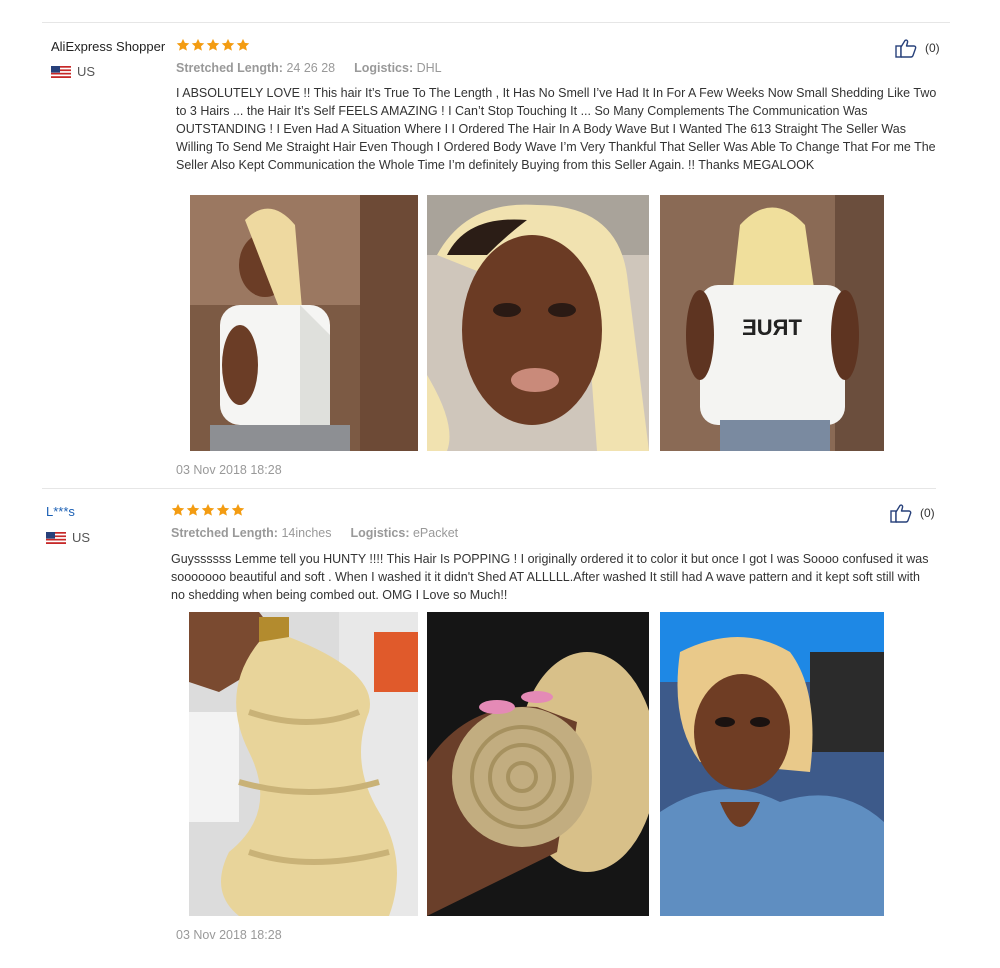  I want to click on review-photo: ƎUЯT, so click(772, 323).